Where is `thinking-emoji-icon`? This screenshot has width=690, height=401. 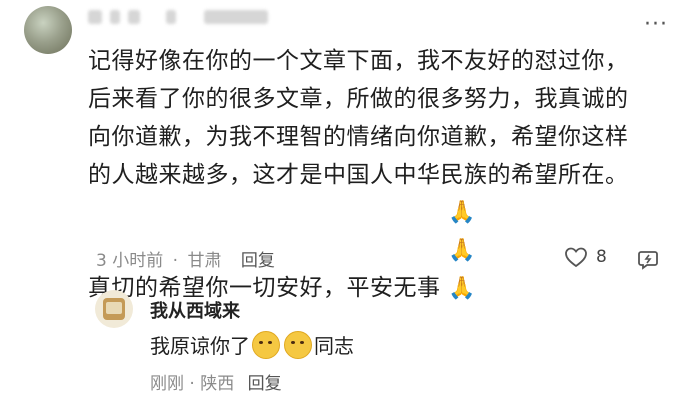 thinking-emoji-icon is located at coordinates (298, 344).